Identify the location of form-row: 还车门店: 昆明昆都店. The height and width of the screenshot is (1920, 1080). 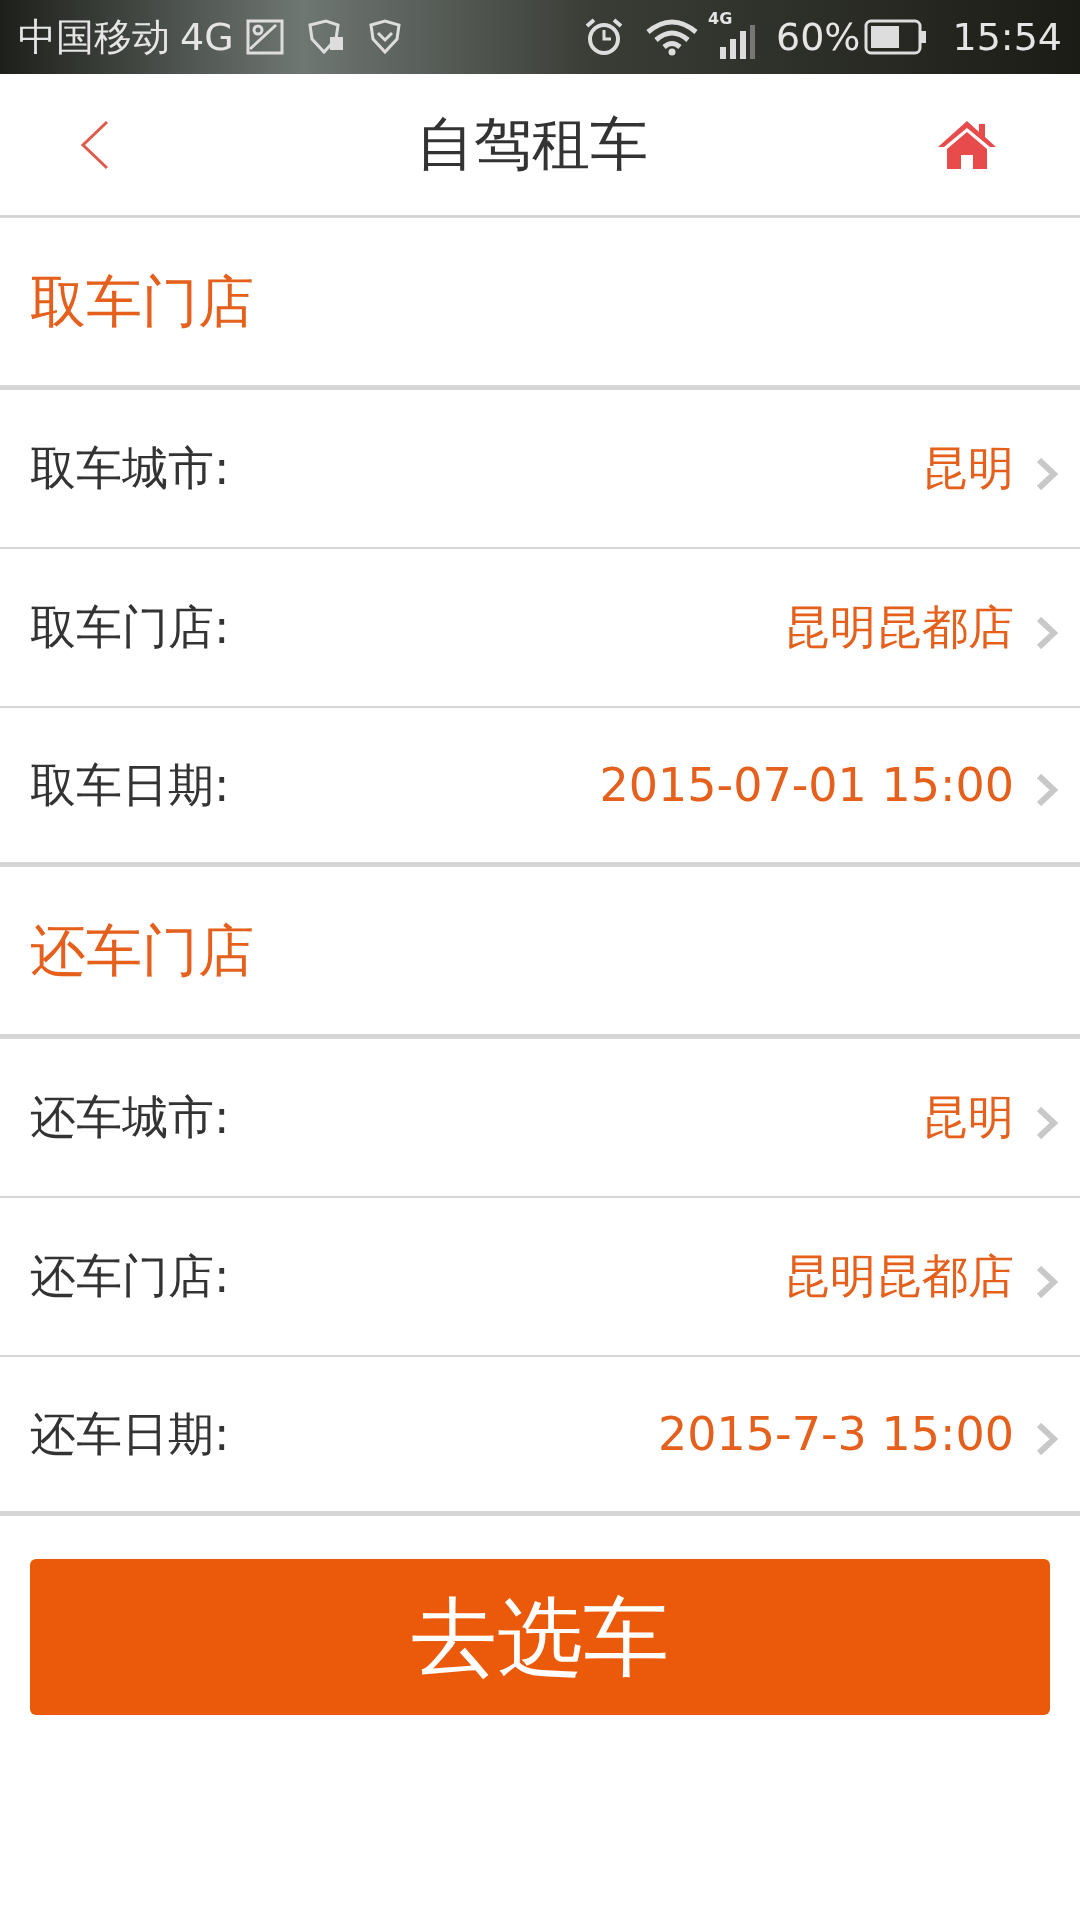
(540, 1277).